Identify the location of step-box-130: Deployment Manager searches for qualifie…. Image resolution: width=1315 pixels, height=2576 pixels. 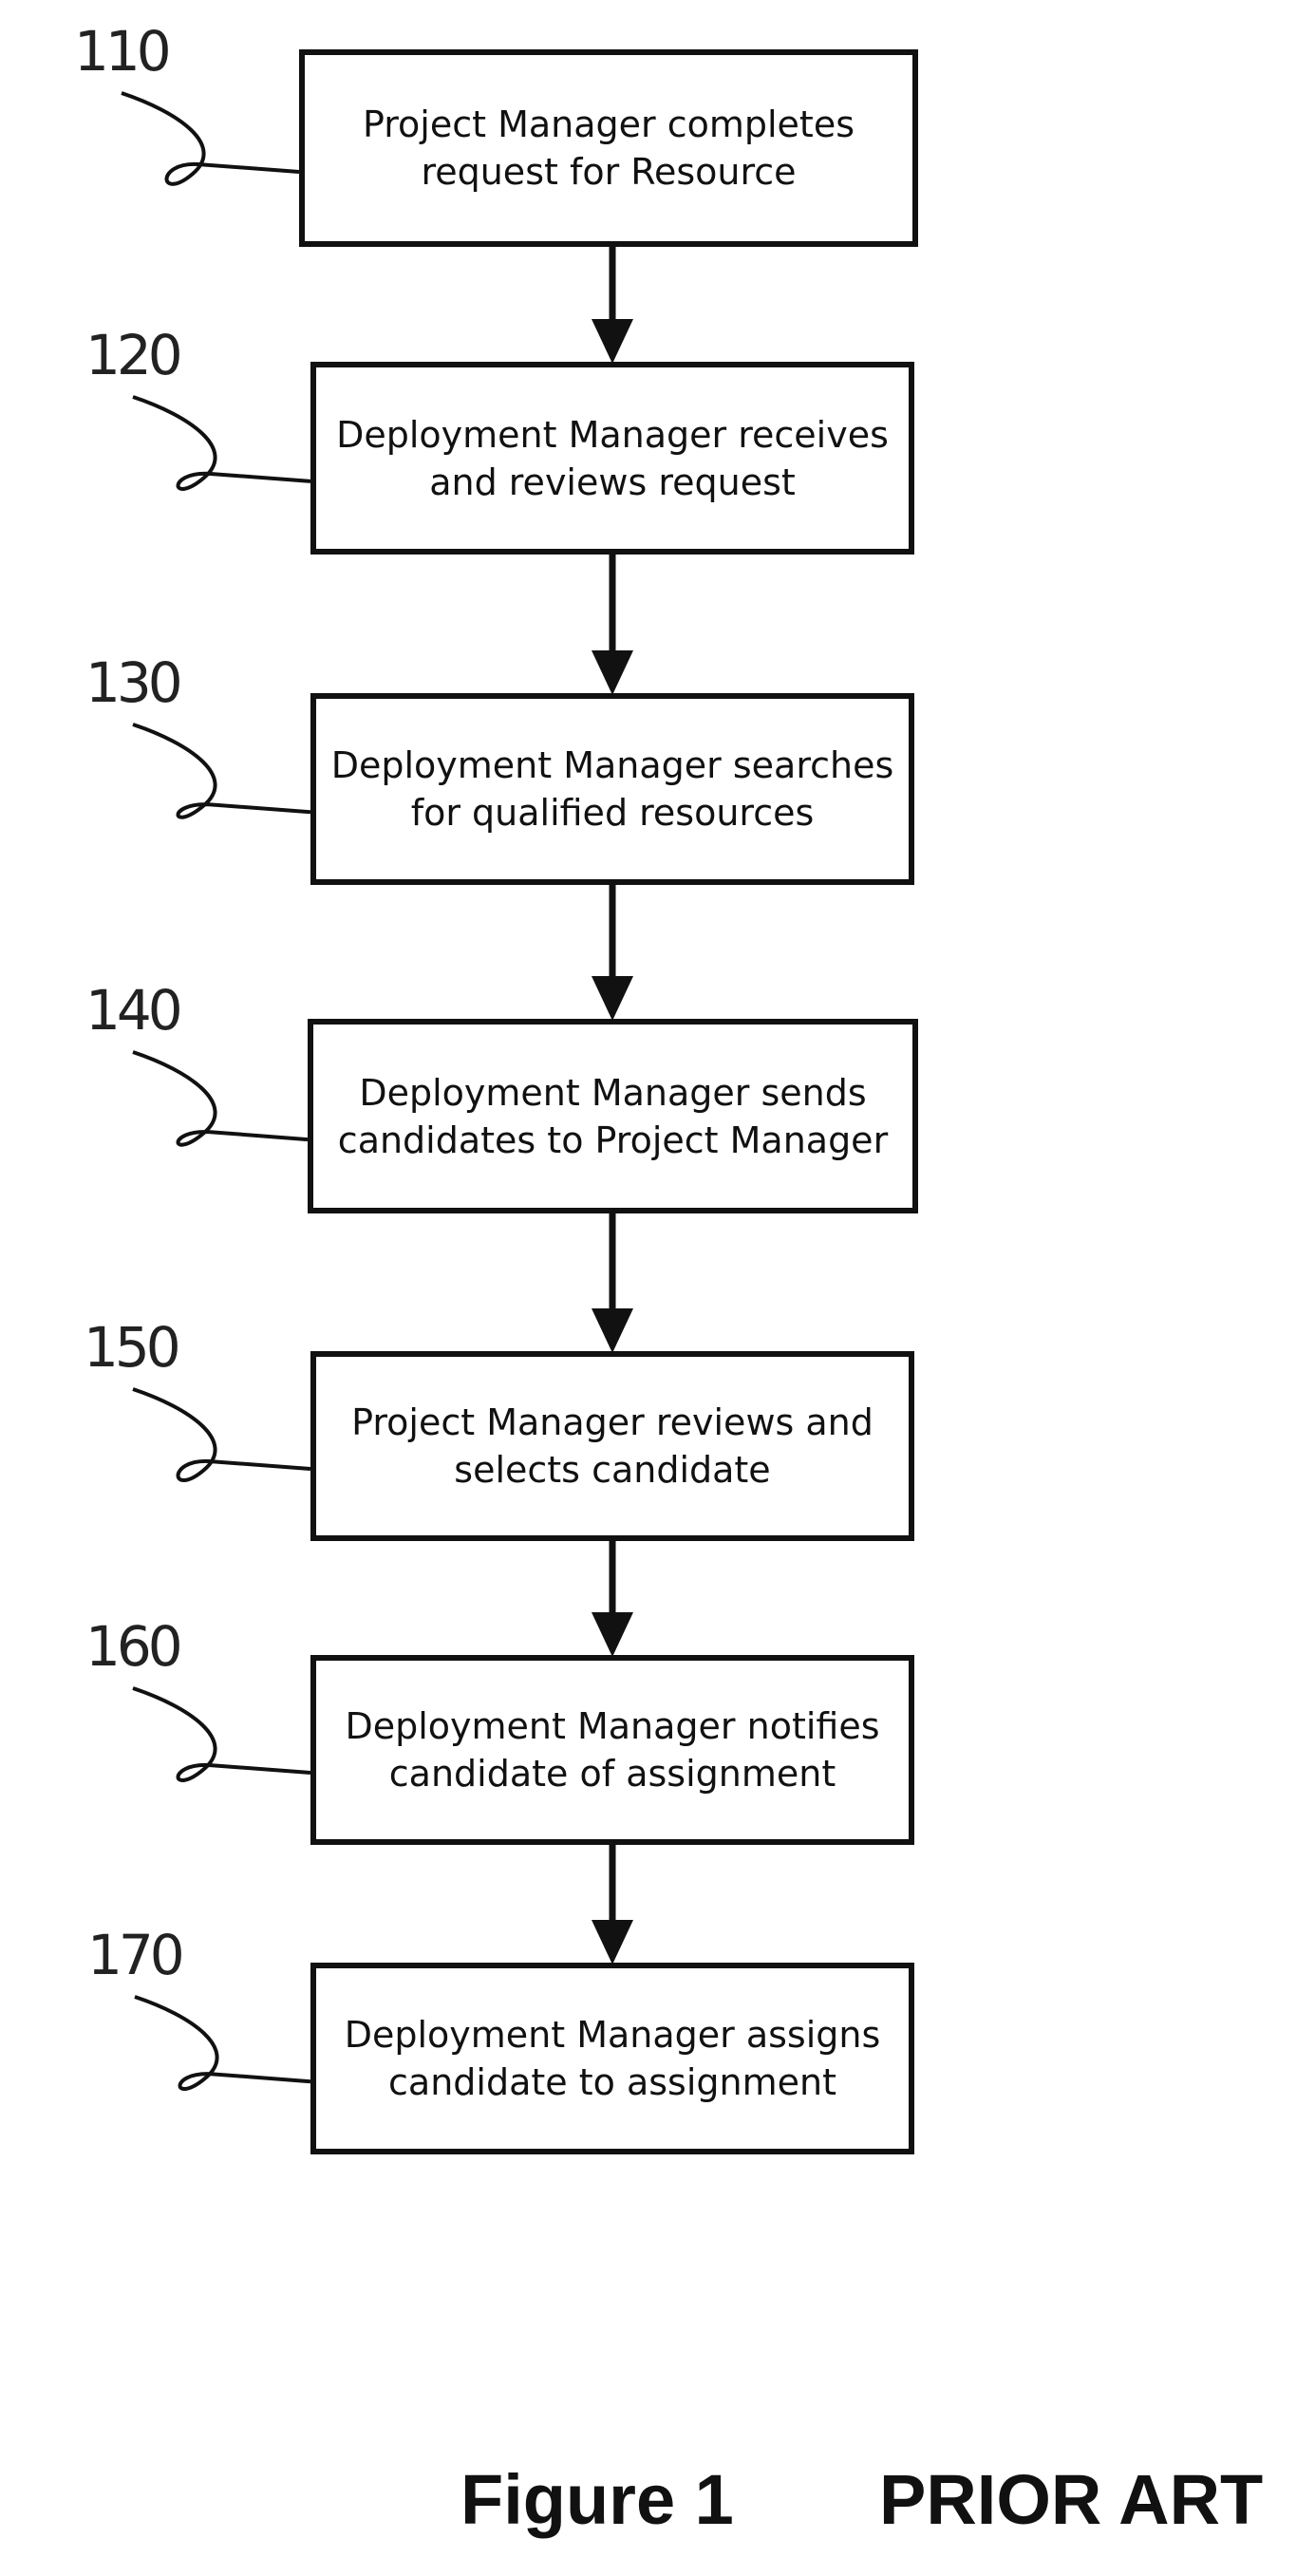
(612, 789).